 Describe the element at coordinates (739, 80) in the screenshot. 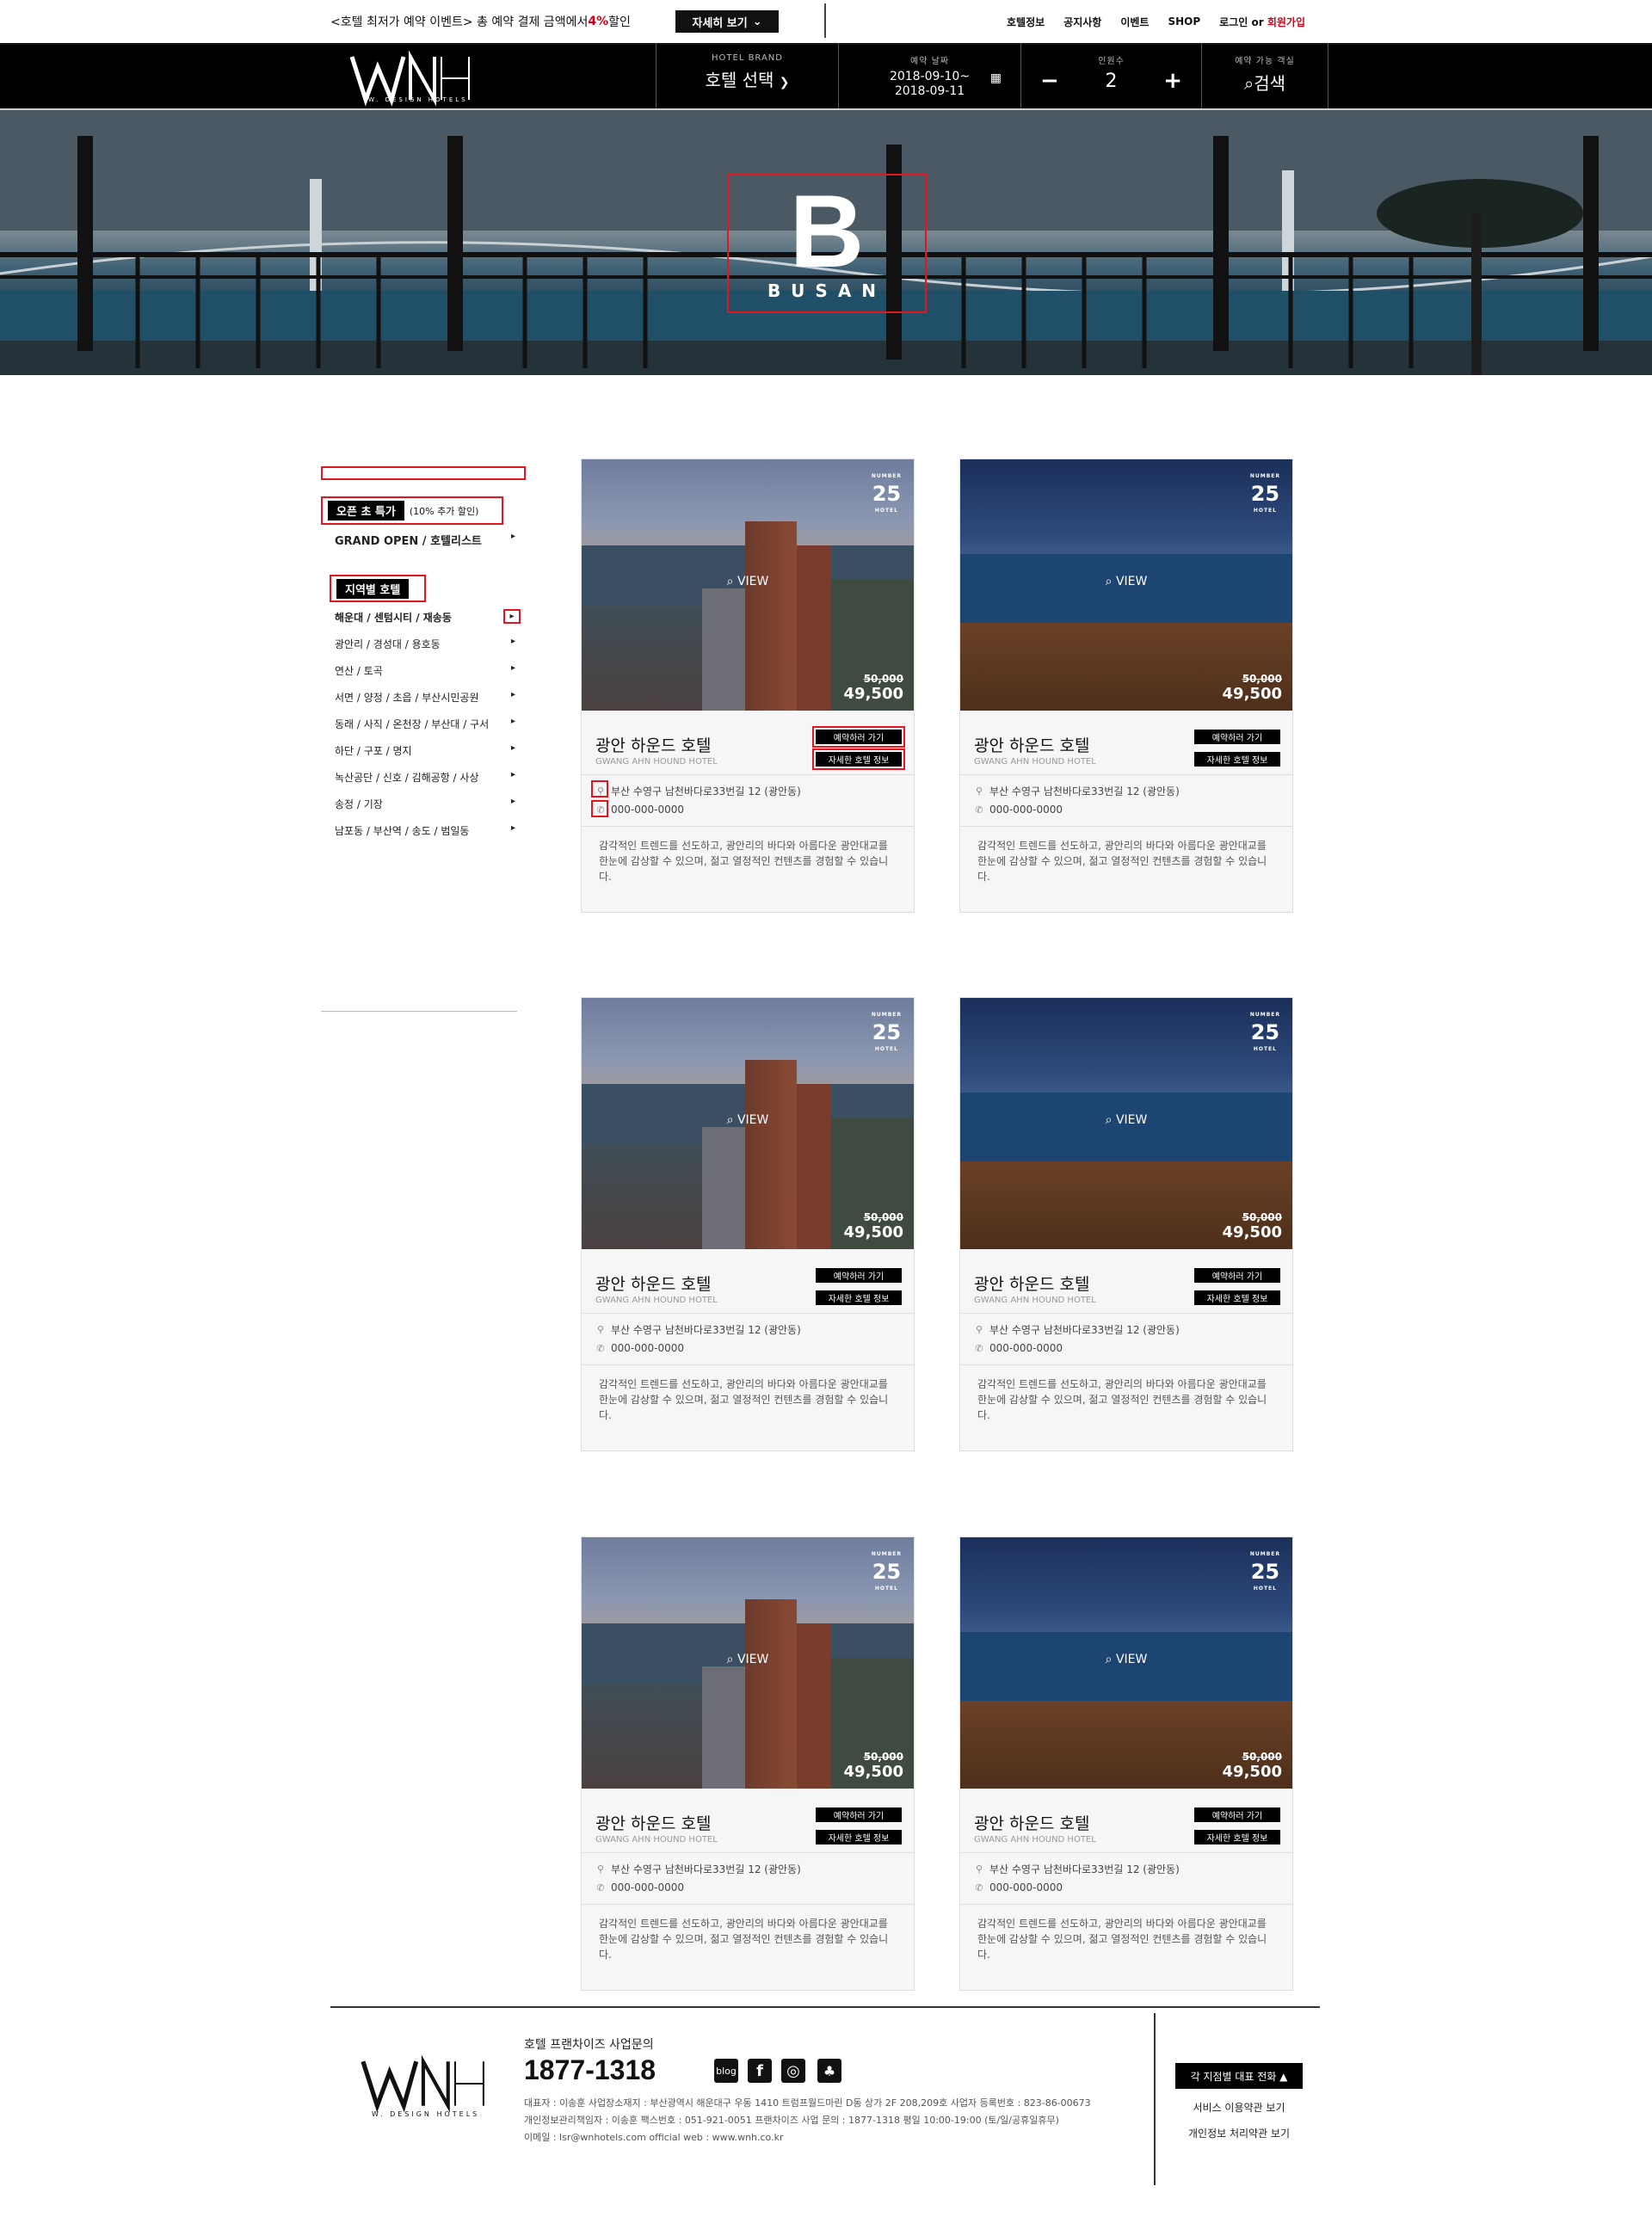

I see `brand-value: 호텔 선택` at that location.